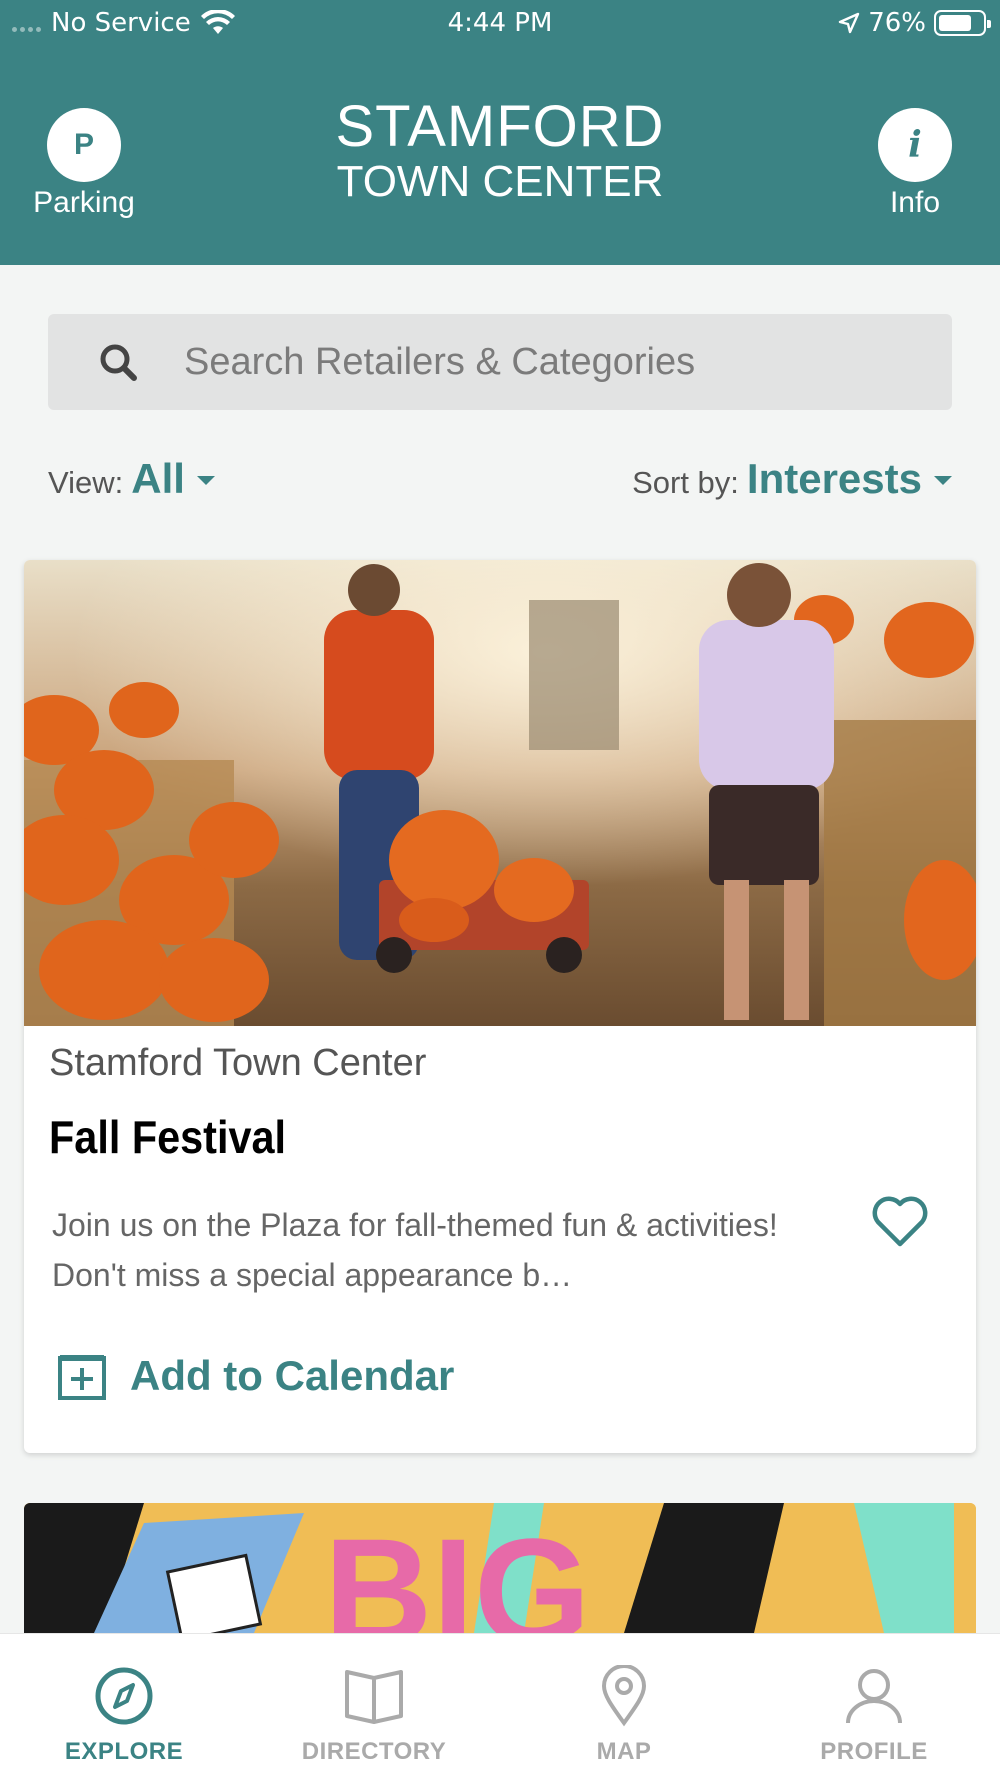 This screenshot has width=1000, height=1778. What do you see at coordinates (124, 1696) in the screenshot?
I see `compass-icon` at bounding box center [124, 1696].